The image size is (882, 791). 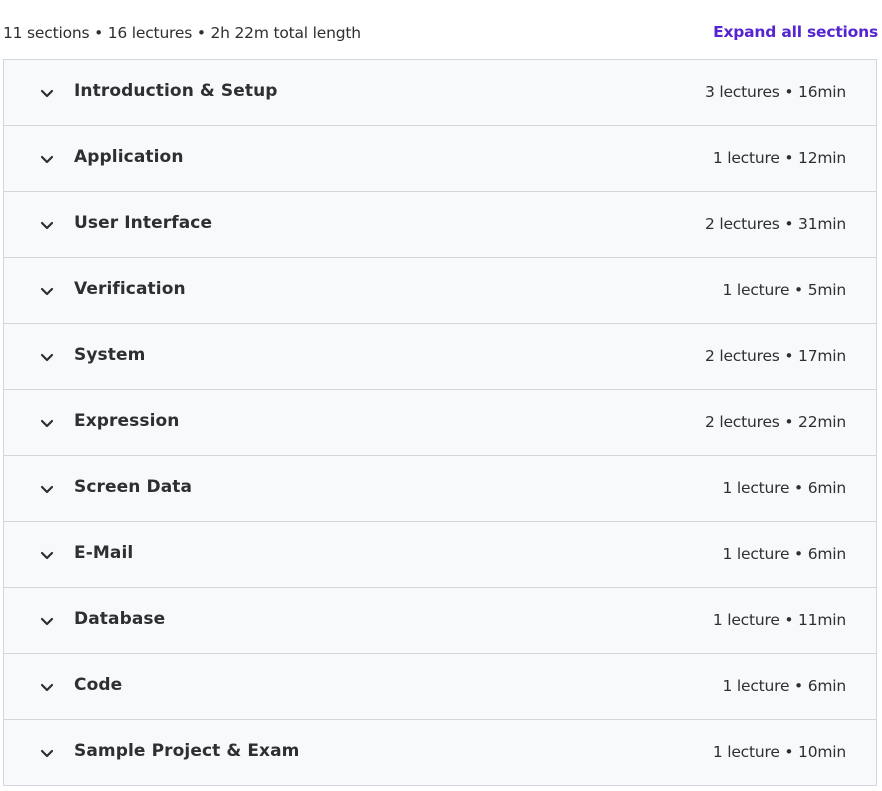 I want to click on section-title: System, so click(x=110, y=355).